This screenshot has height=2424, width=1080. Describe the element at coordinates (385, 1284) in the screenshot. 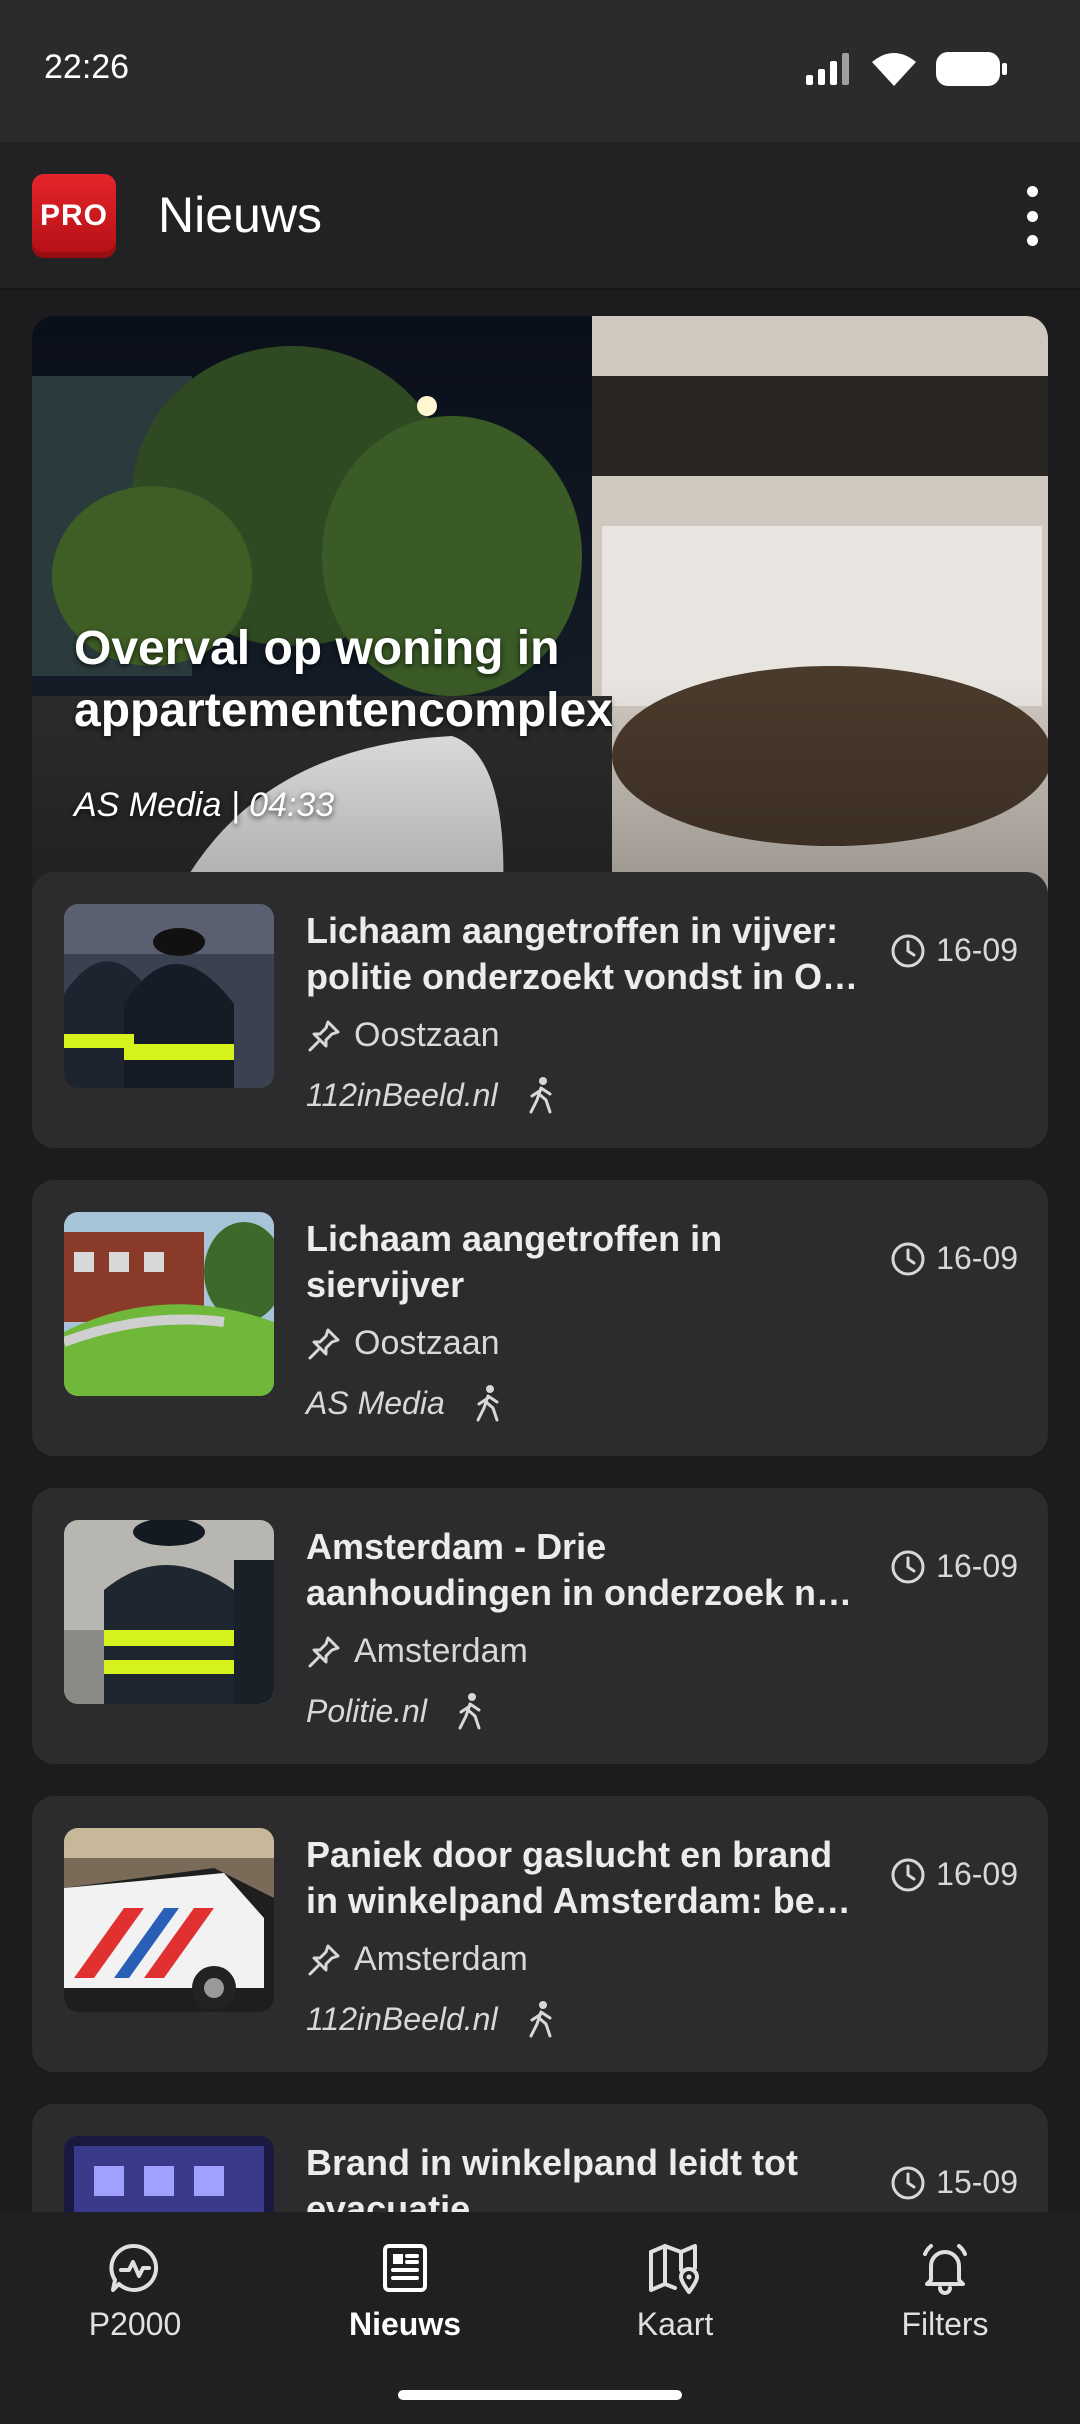

I see `news-title-line2: siervijver` at that location.